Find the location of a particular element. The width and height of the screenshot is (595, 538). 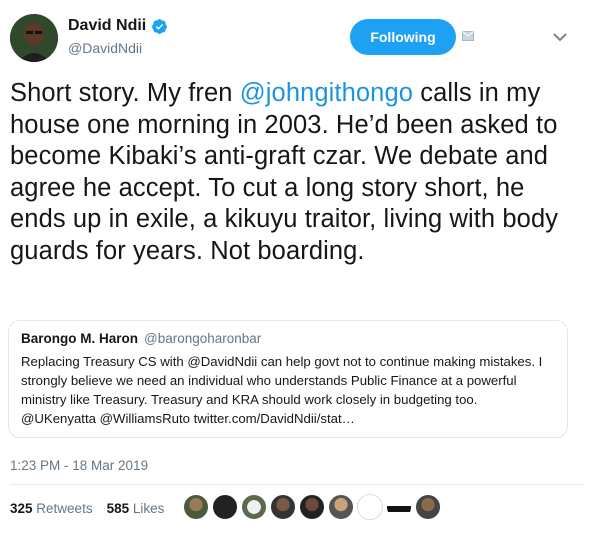

likes-stat: 585 Likes is located at coordinates (136, 508).